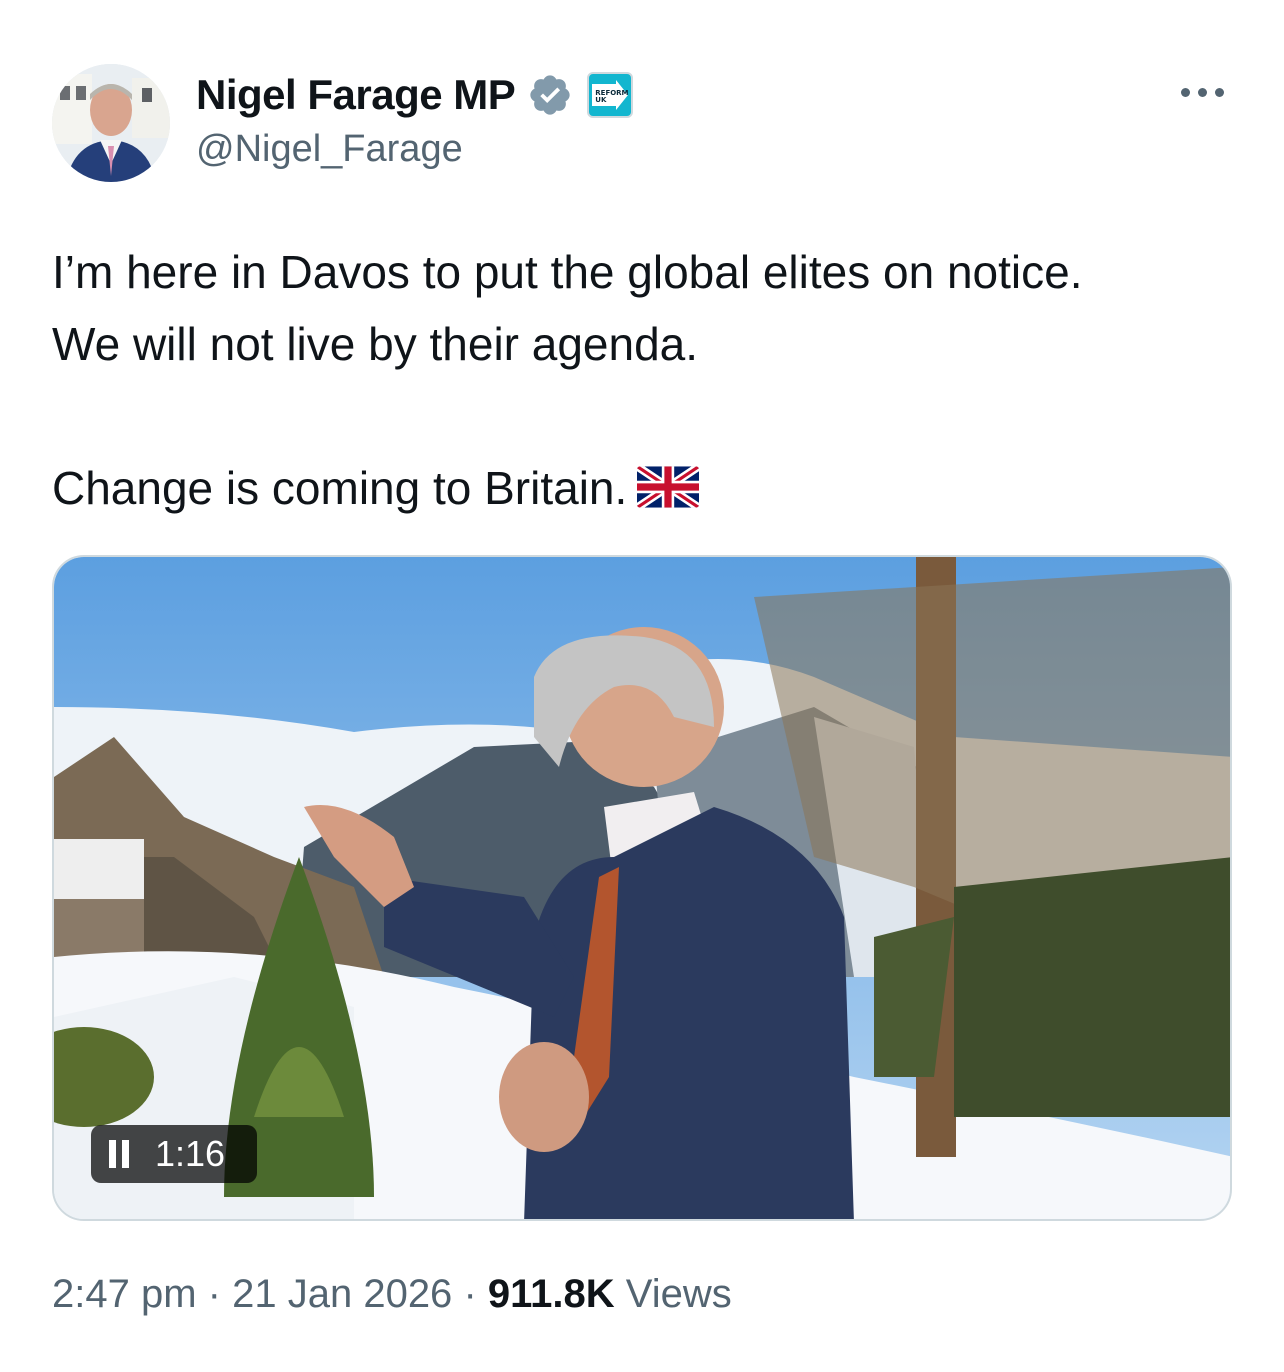 The height and width of the screenshot is (1372, 1284). I want to click on uk-flag-icon, so click(668, 487).